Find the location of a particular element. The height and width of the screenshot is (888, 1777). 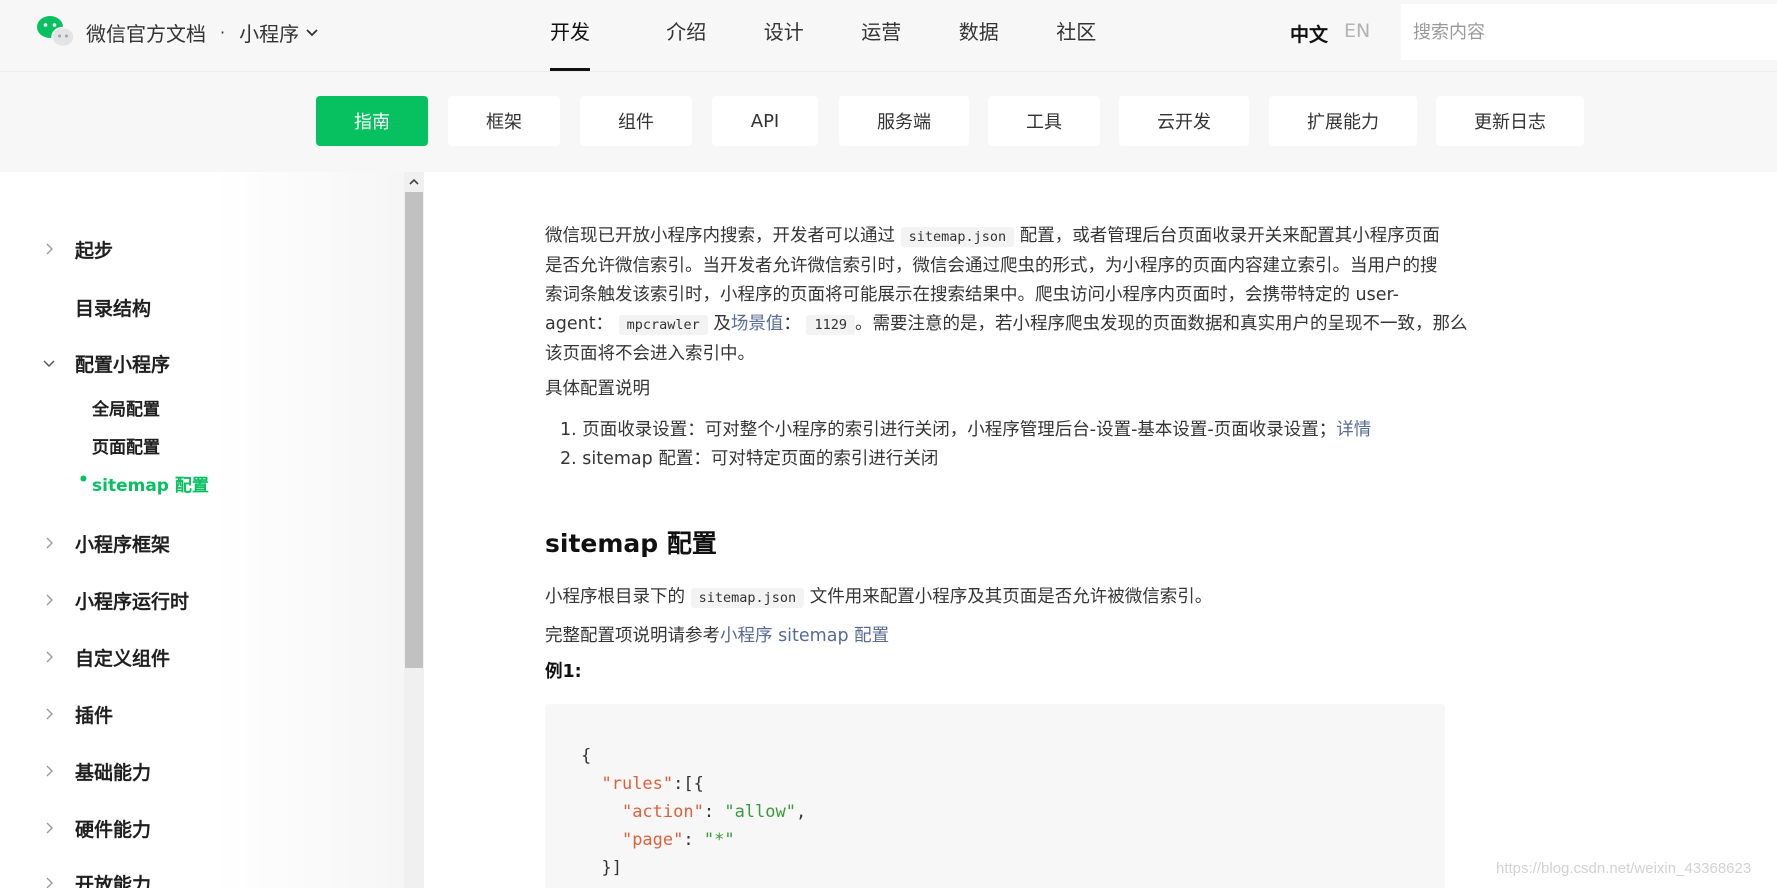

inline-code: sitemap.json is located at coordinates (747, 598).